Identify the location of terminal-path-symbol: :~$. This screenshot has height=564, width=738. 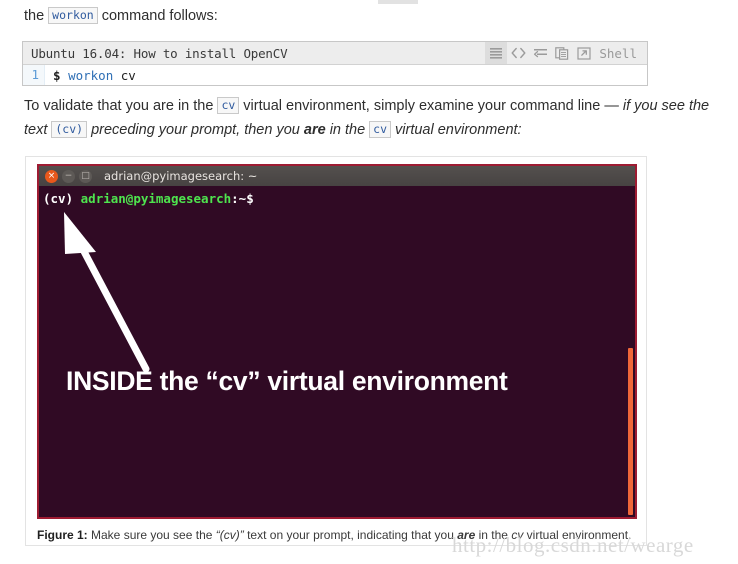
(242, 198).